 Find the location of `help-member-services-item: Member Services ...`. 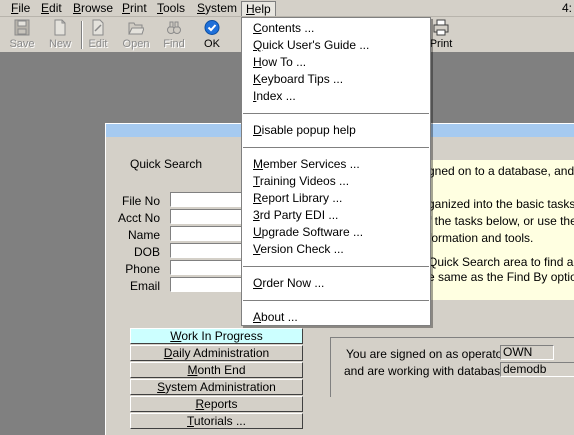

help-member-services-item: Member Services ... is located at coordinates (306, 164).